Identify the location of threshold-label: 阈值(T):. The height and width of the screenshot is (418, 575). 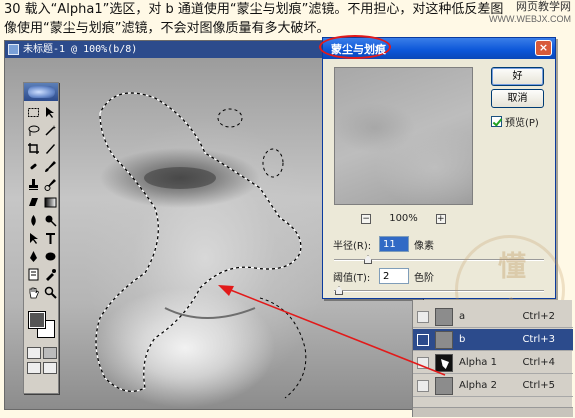
(352, 278).